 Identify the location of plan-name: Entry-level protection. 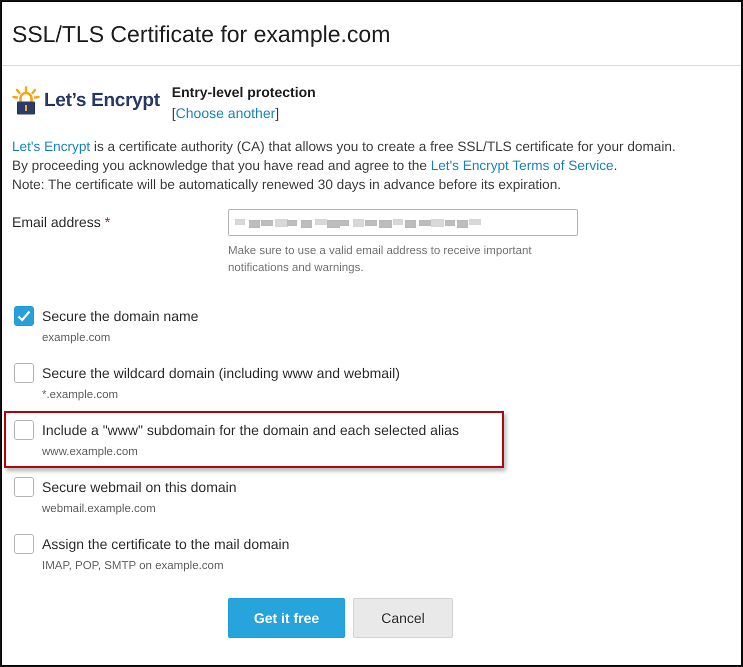
(244, 92).